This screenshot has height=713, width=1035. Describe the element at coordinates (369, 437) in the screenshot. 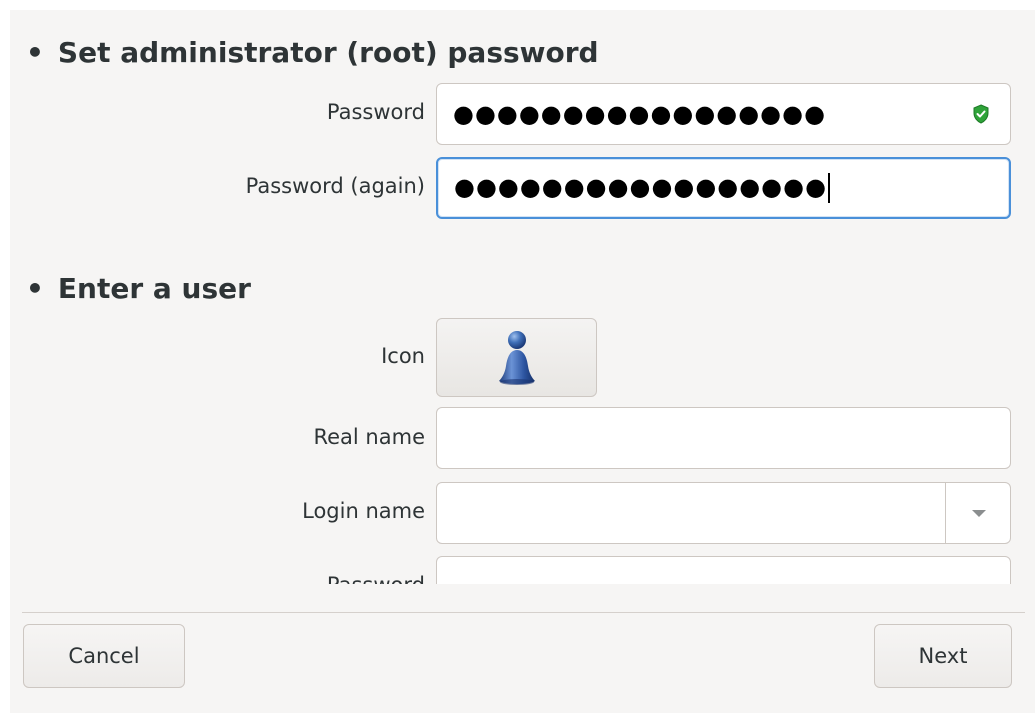

I see `real-name-label: Real name` at that location.